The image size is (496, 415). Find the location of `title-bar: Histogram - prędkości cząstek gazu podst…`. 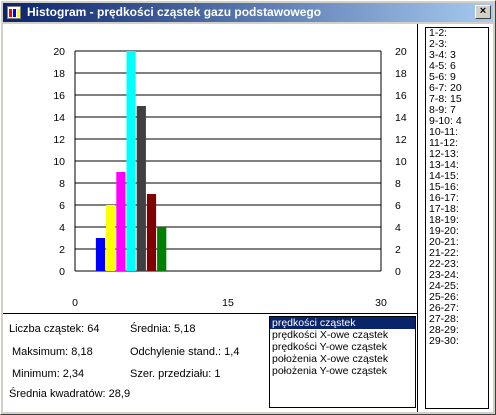

title-bar: Histogram - prędkości cząstek gazu podst… is located at coordinates (248, 12).